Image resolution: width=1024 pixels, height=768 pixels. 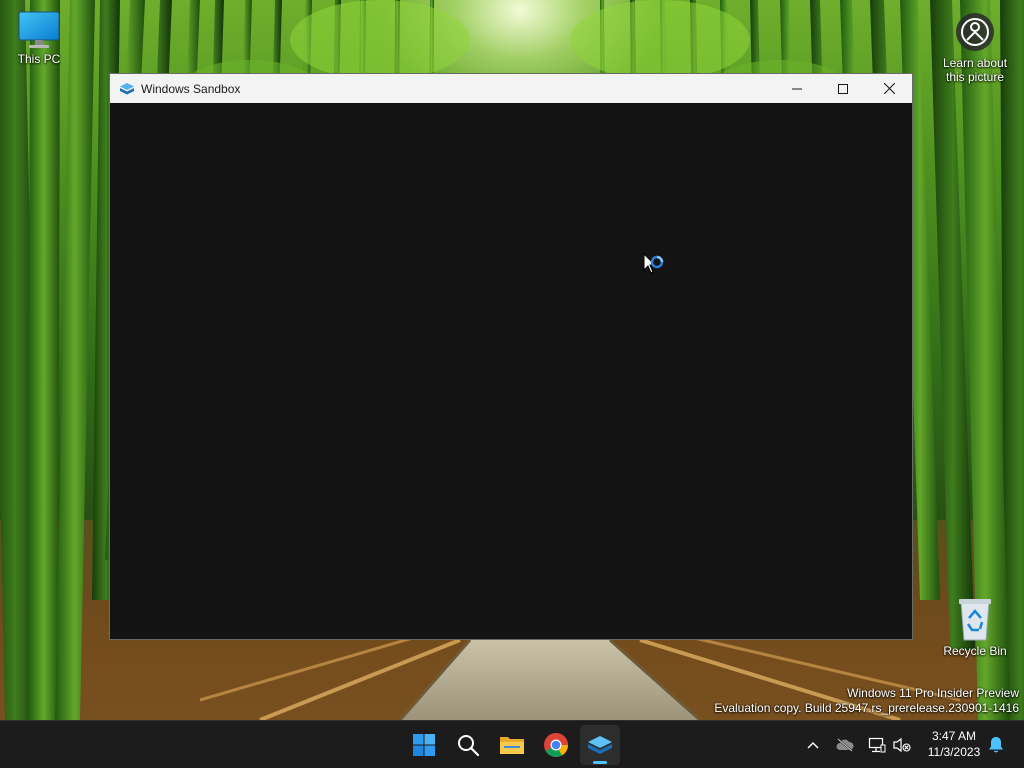 I want to click on onedrive-tray-button, so click(x=845, y=745).